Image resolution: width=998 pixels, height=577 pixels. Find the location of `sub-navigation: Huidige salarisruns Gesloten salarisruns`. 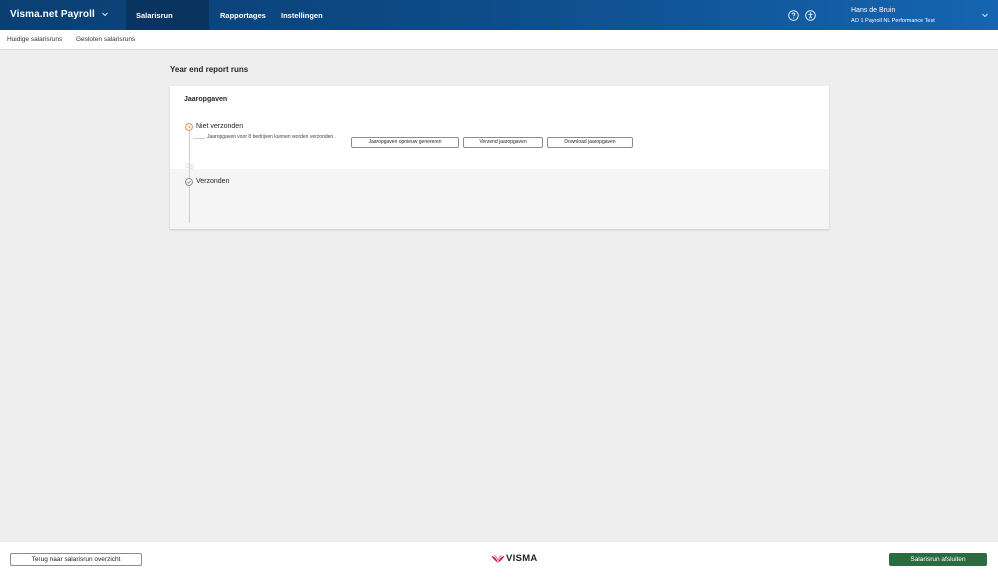

sub-navigation: Huidige salarisruns Gesloten salarisruns is located at coordinates (499, 40).